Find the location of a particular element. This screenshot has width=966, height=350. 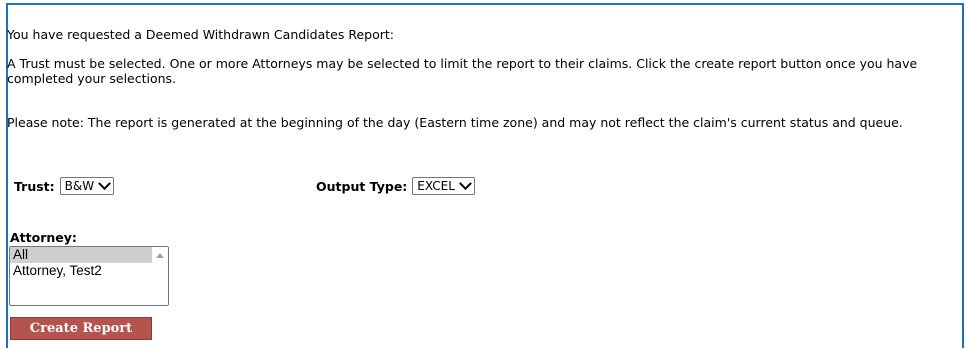

output-type-label: Output Type: is located at coordinates (362, 186).